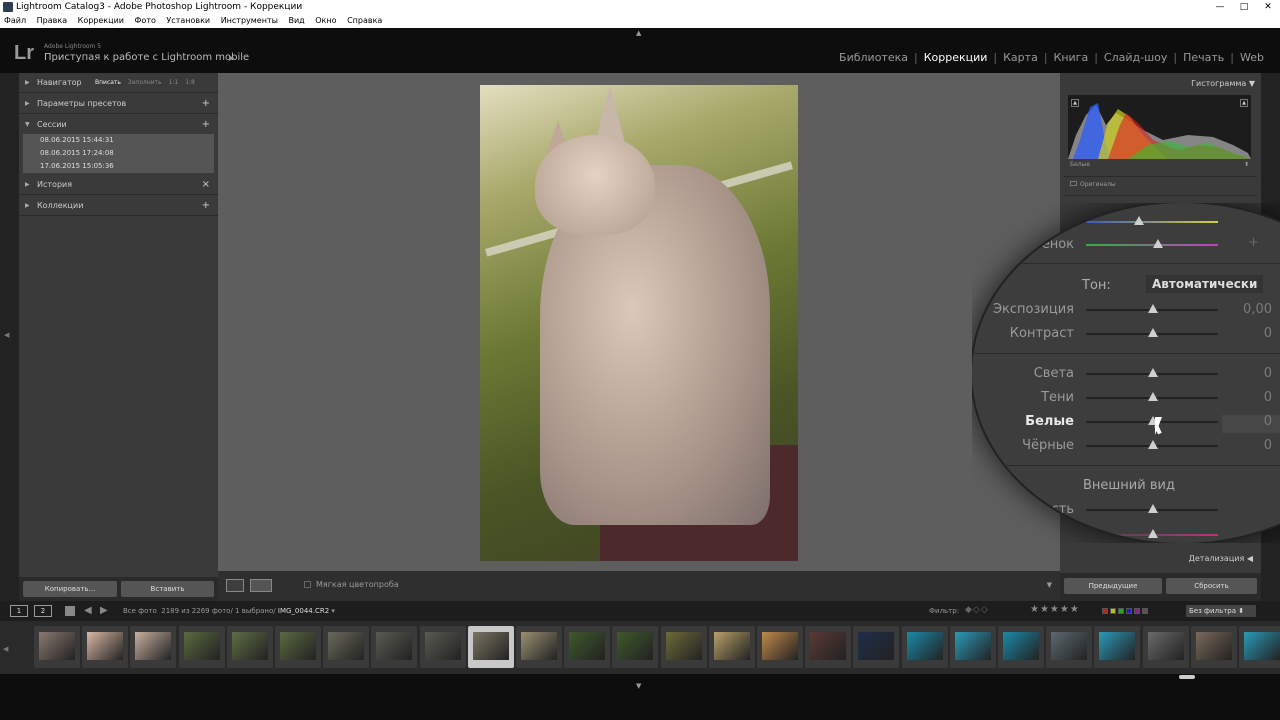  I want to click on blue-label-icon, so click(1129, 611).